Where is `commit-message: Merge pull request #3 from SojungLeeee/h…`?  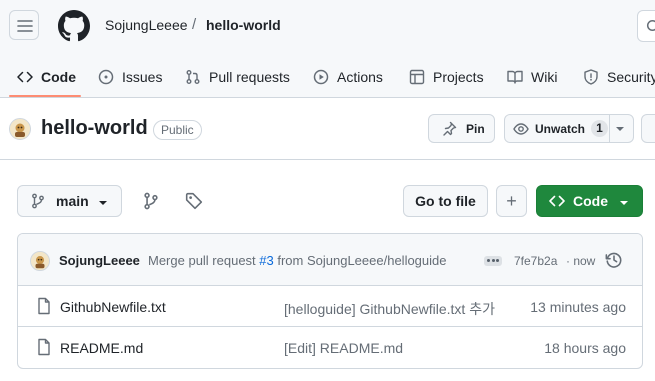
commit-message: Merge pull request #3 from SojungLeeee/h… is located at coordinates (309, 260).